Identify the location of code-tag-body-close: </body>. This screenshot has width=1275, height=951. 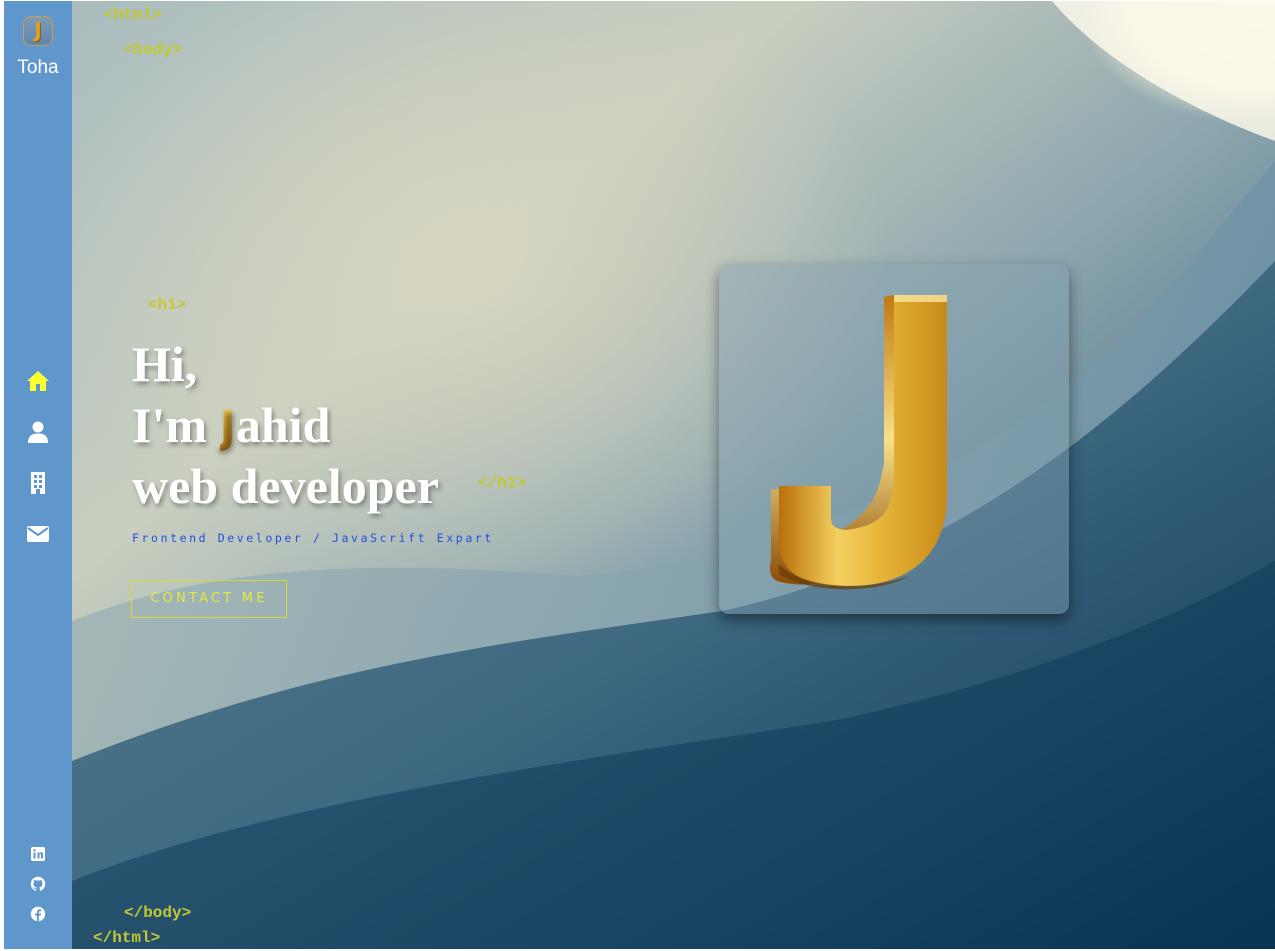
(158, 913).